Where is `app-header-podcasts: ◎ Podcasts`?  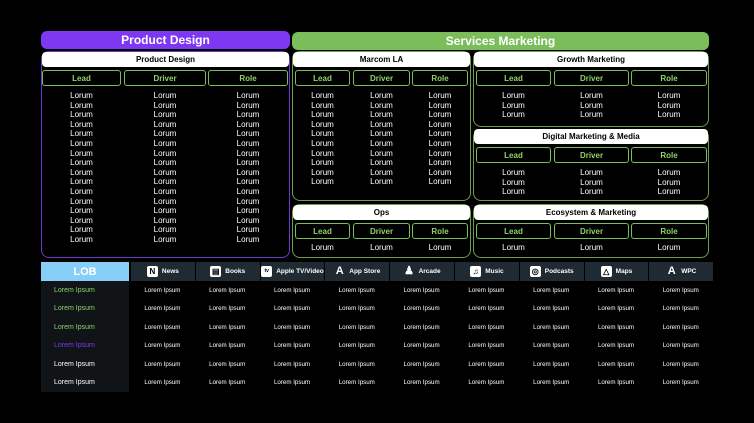
app-header-podcasts: ◎ Podcasts is located at coordinates (551, 271).